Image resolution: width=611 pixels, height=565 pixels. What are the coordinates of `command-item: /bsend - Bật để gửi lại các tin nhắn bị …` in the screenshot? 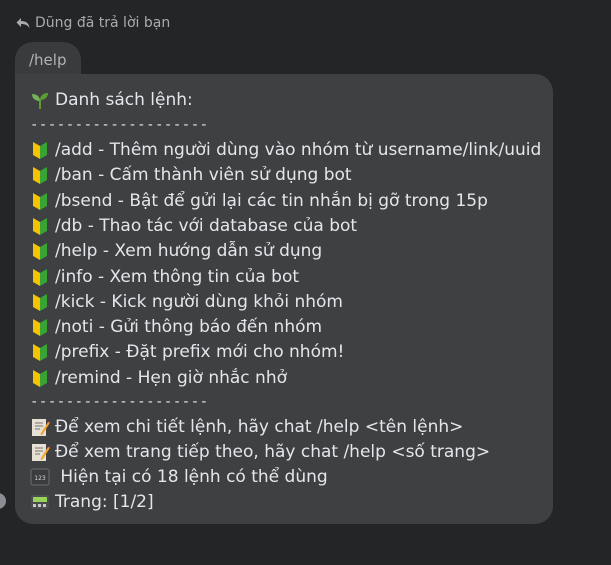 It's located at (259, 201).